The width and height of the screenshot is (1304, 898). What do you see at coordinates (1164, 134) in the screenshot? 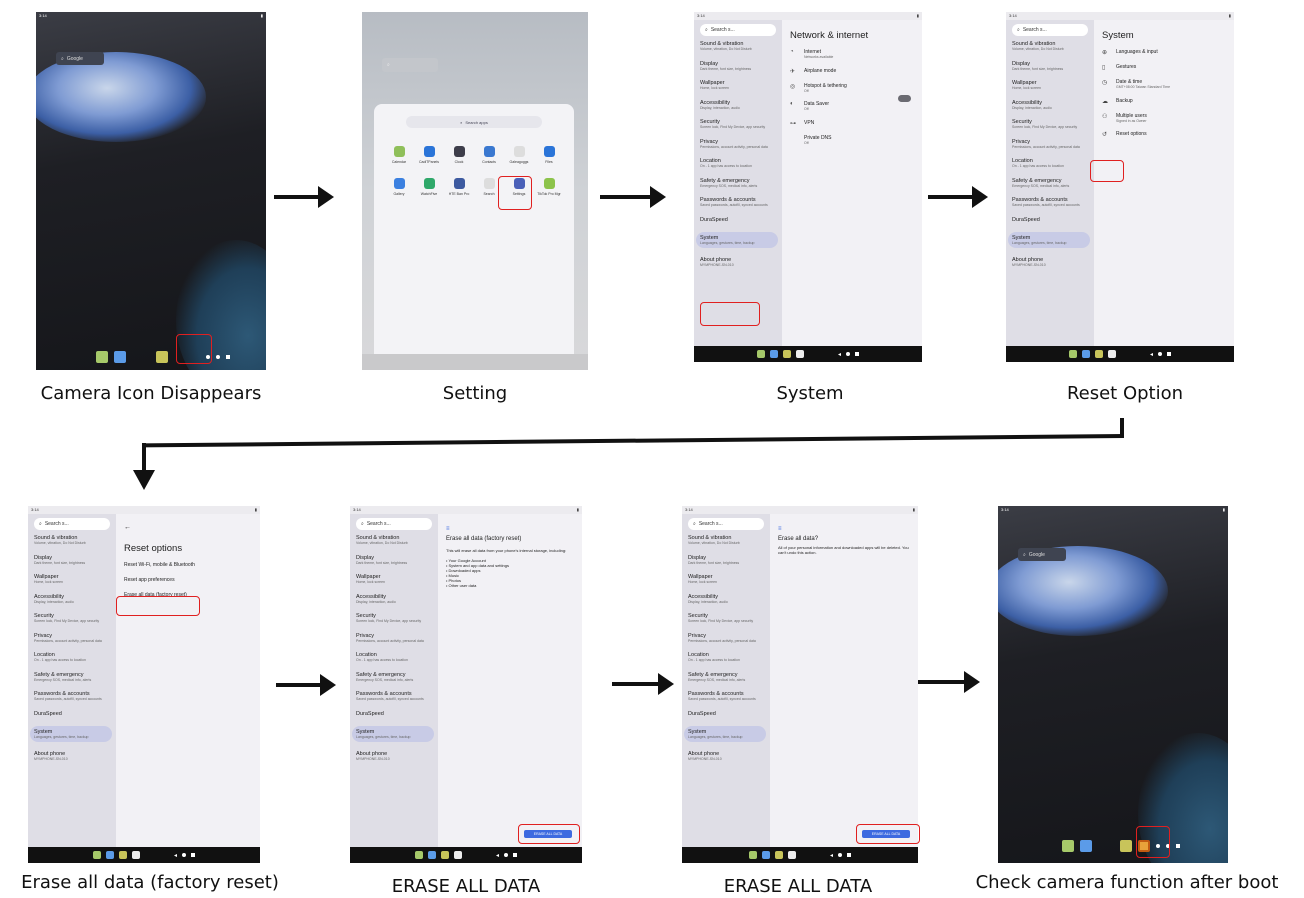
I see `settings-row: ↺ Reset options` at bounding box center [1164, 134].